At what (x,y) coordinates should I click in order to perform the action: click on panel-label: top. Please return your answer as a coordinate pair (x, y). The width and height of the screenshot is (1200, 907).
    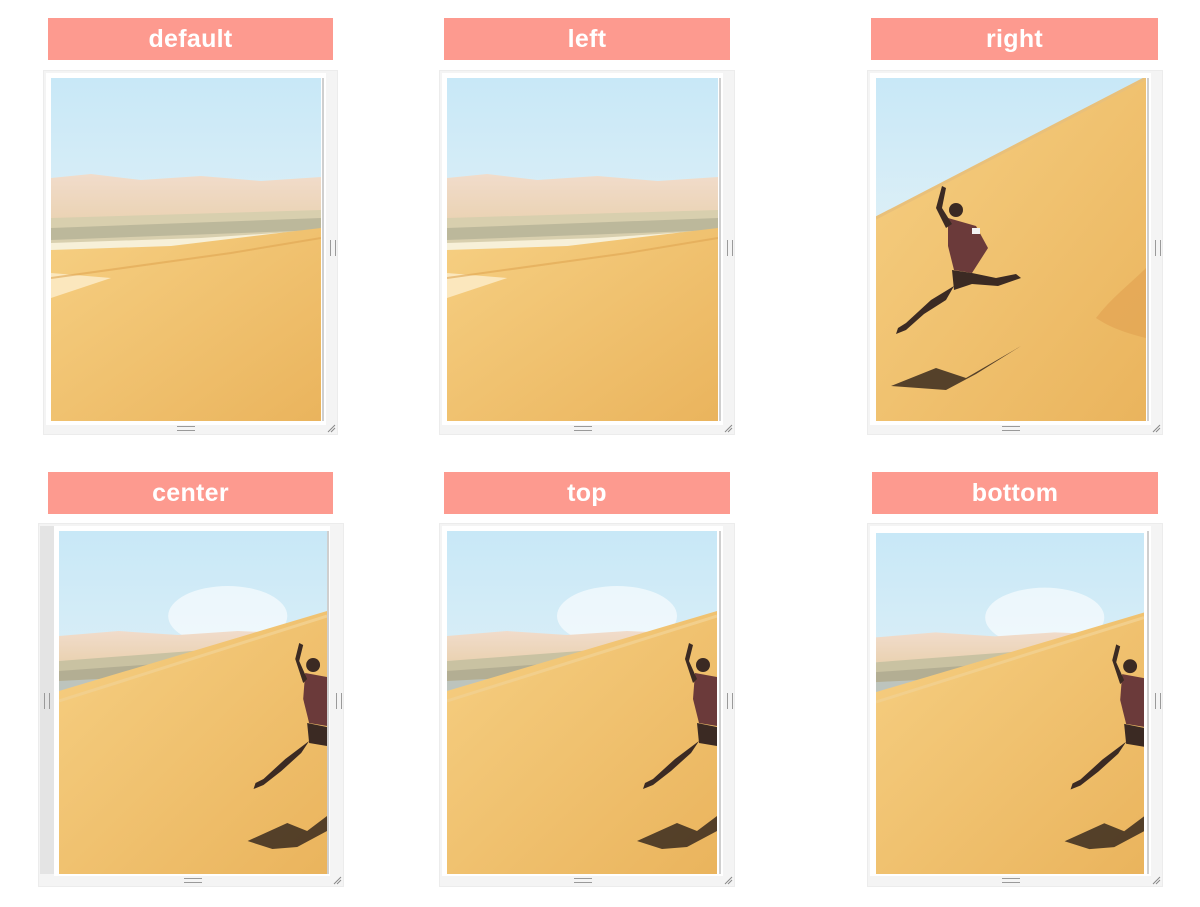
    Looking at the image, I should click on (587, 493).